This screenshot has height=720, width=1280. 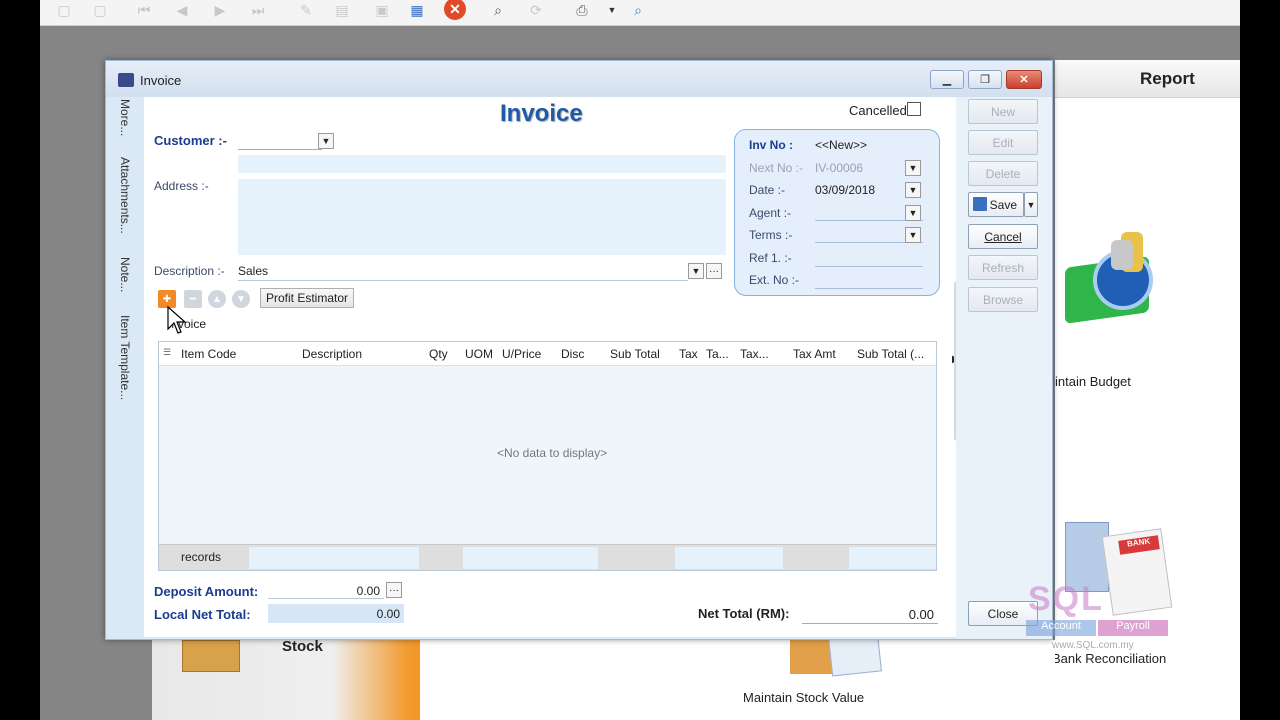 What do you see at coordinates (336, 613) in the screenshot?
I see `local-net-total-field: 0.00` at bounding box center [336, 613].